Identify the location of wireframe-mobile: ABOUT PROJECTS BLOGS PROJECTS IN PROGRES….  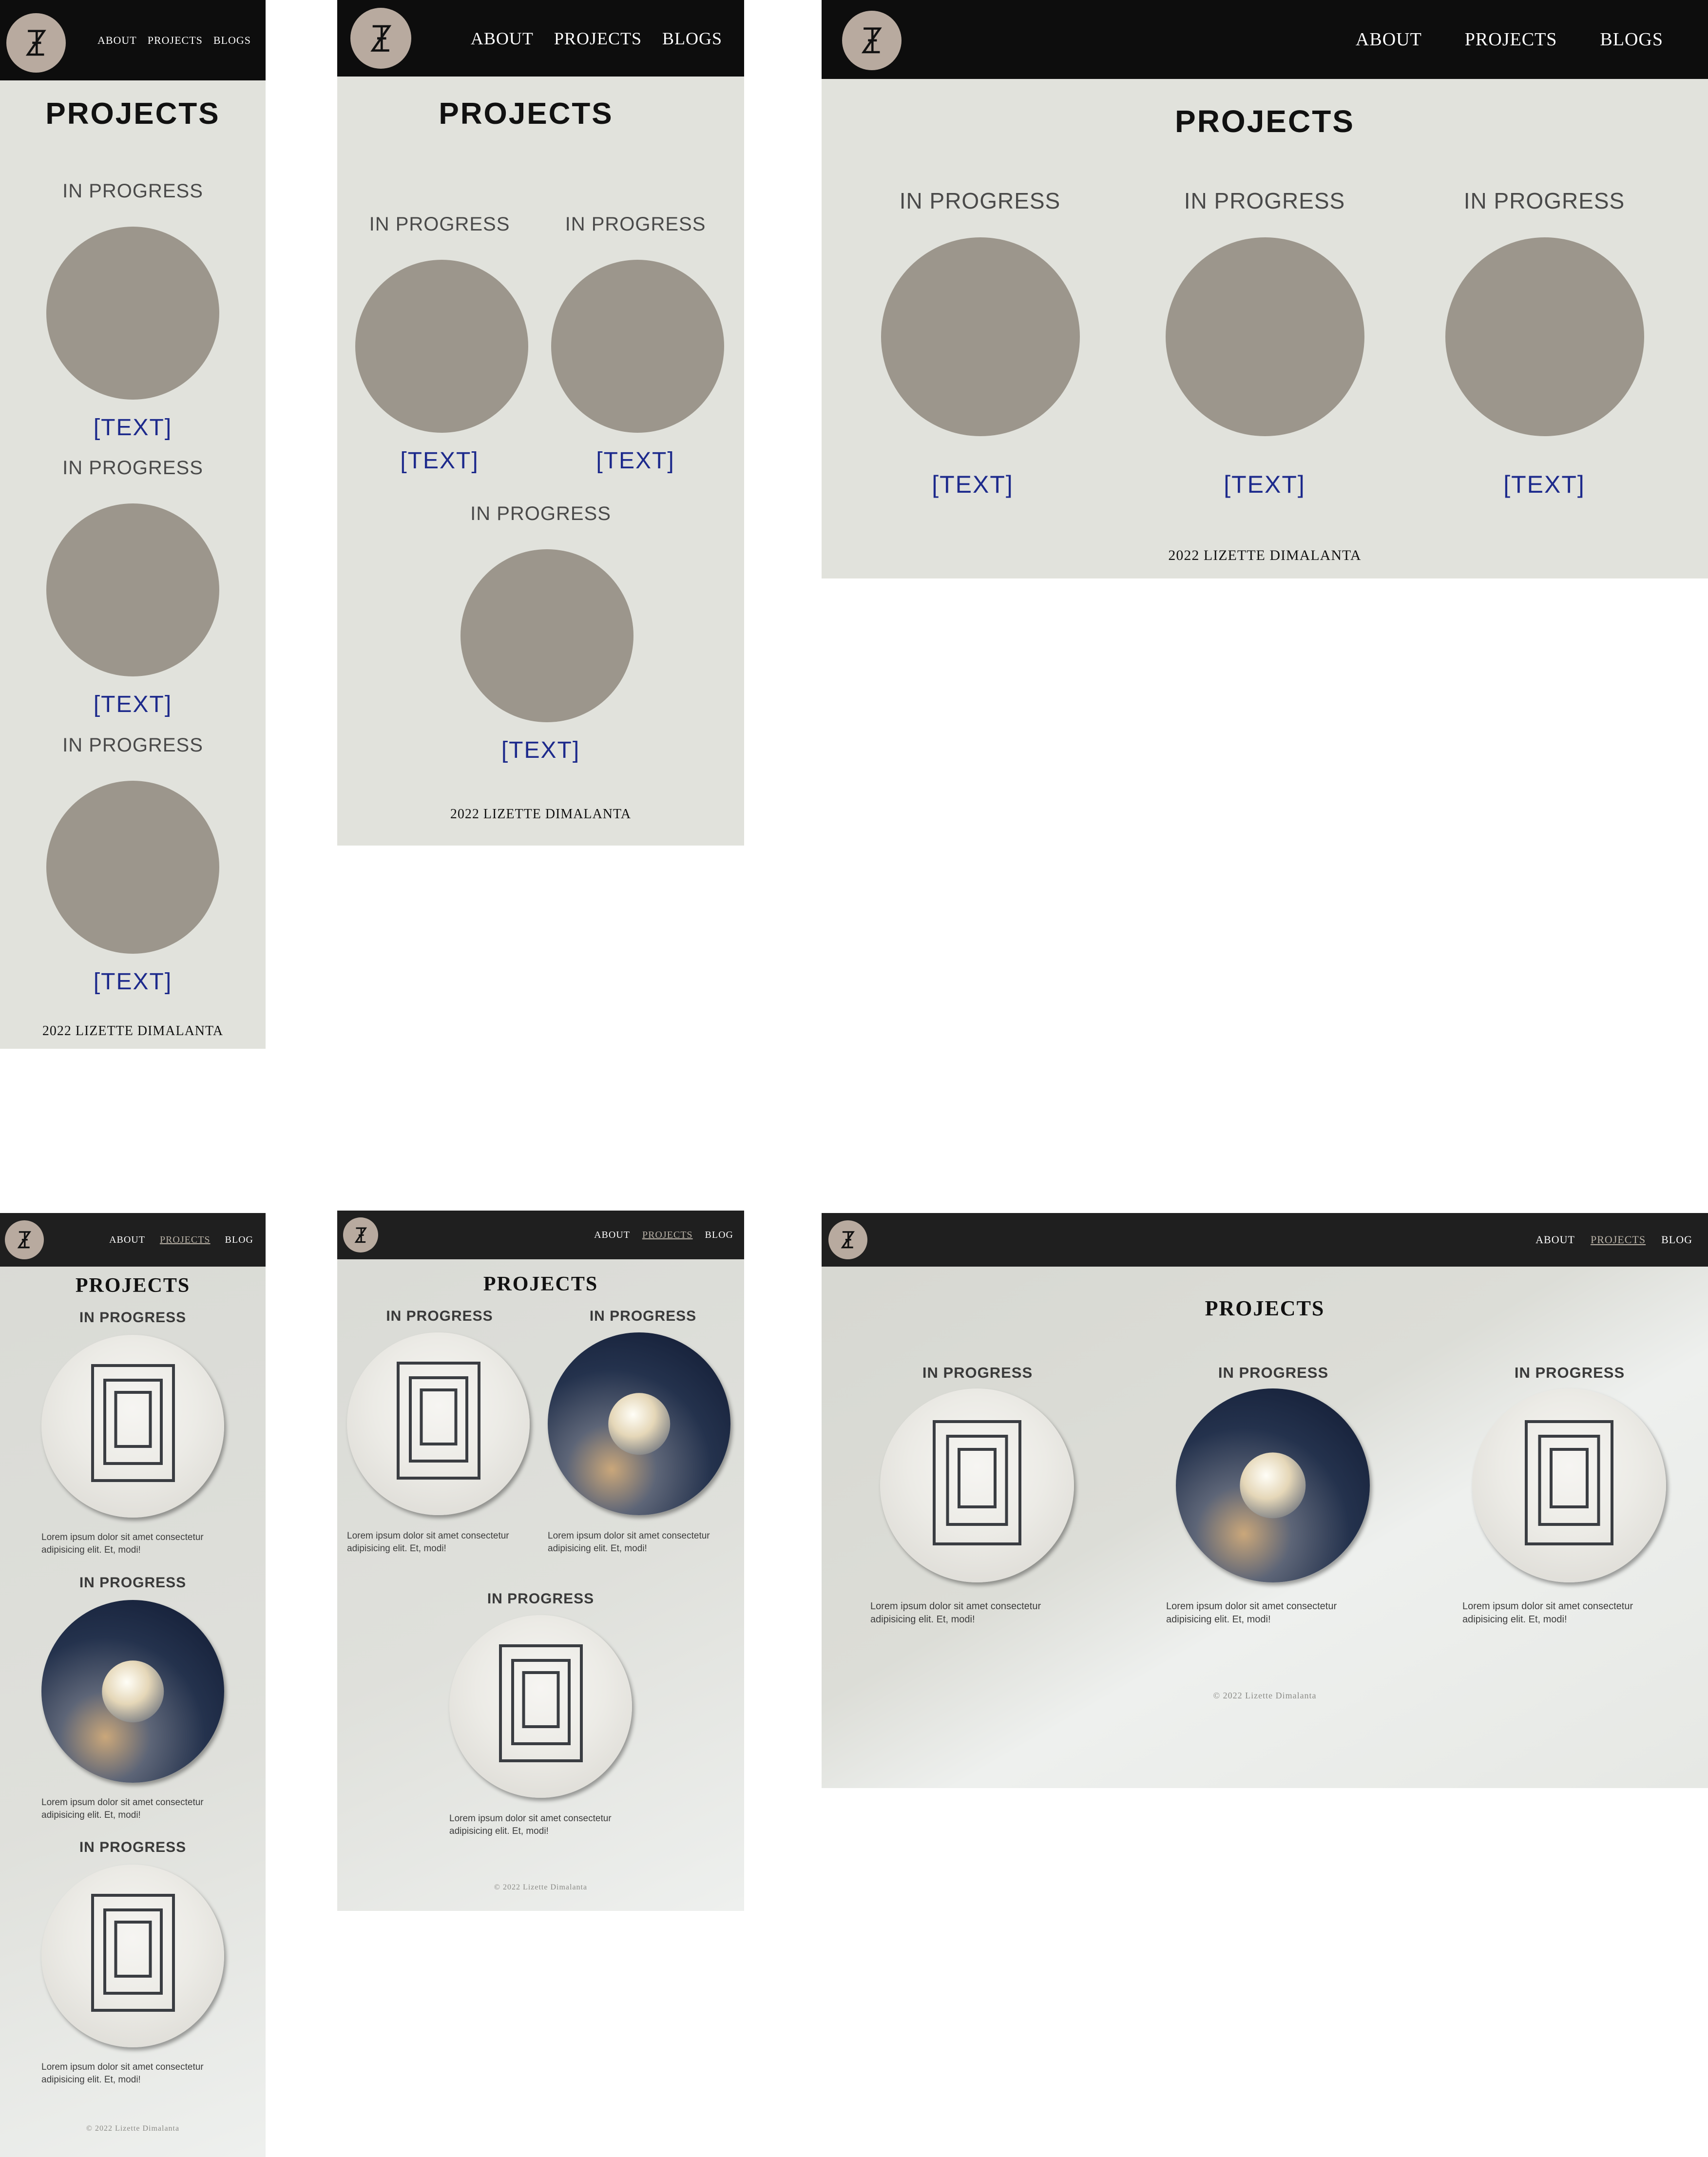
(133, 524).